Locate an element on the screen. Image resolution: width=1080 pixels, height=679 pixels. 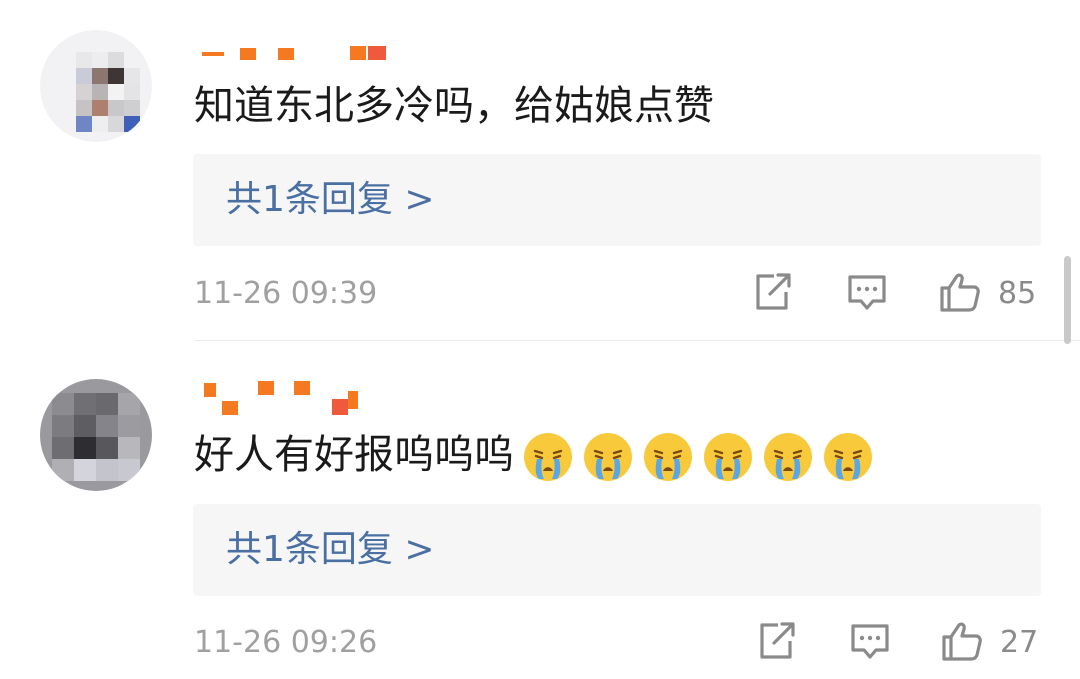
emoji-row is located at coordinates (698, 457).